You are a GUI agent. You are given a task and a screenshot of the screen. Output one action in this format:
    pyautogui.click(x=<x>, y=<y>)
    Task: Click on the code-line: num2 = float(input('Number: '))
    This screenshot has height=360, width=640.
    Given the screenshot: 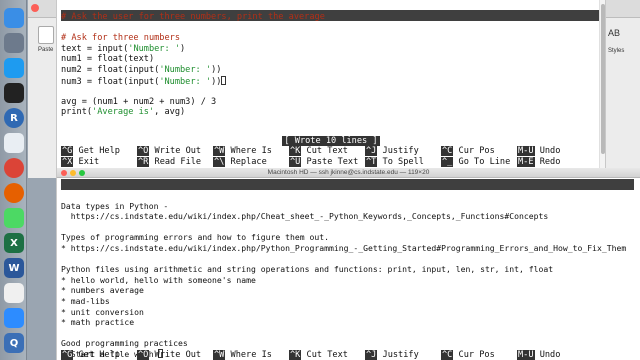 What is the action you would take?
    pyautogui.click(x=141, y=69)
    